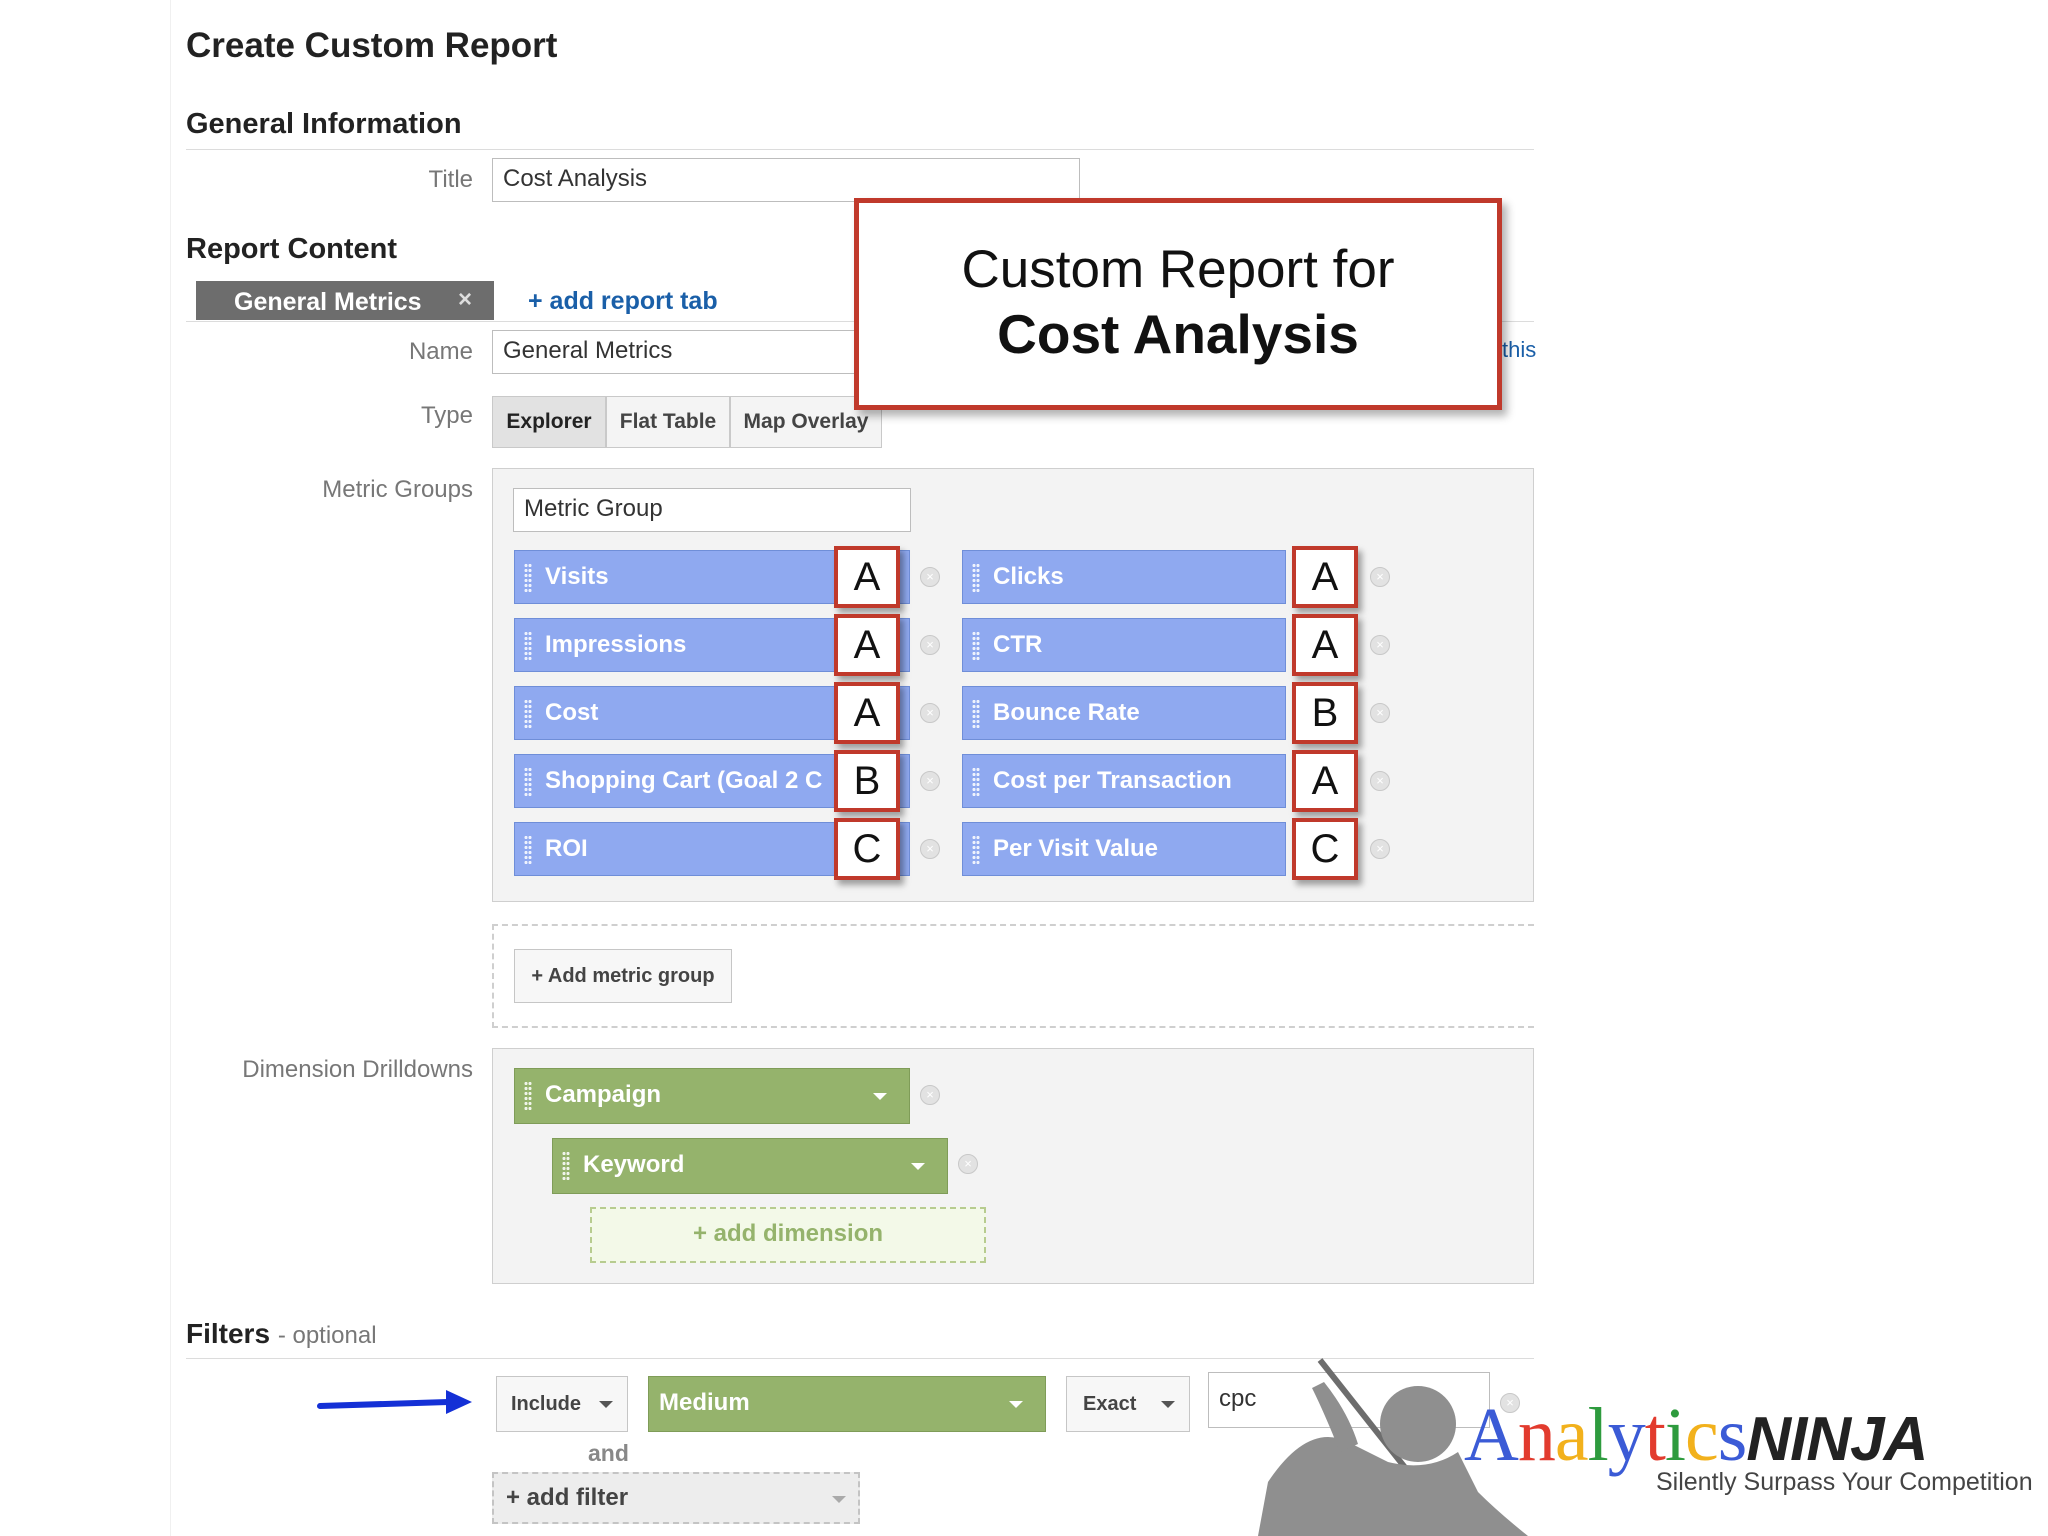 This screenshot has height=1536, width=2048. What do you see at coordinates (608, 1453) in the screenshot?
I see `and-label: and` at bounding box center [608, 1453].